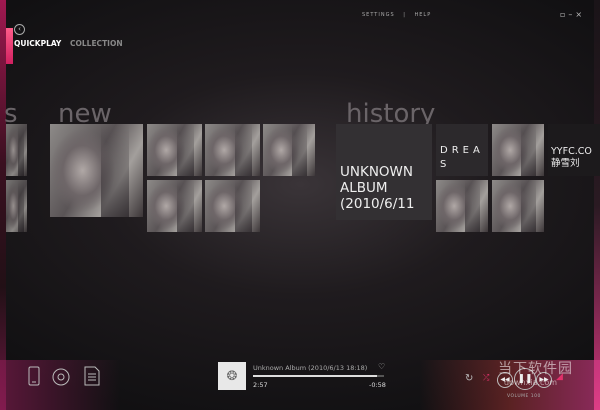  What do you see at coordinates (34, 378) in the screenshot?
I see `phone-icon` at bounding box center [34, 378].